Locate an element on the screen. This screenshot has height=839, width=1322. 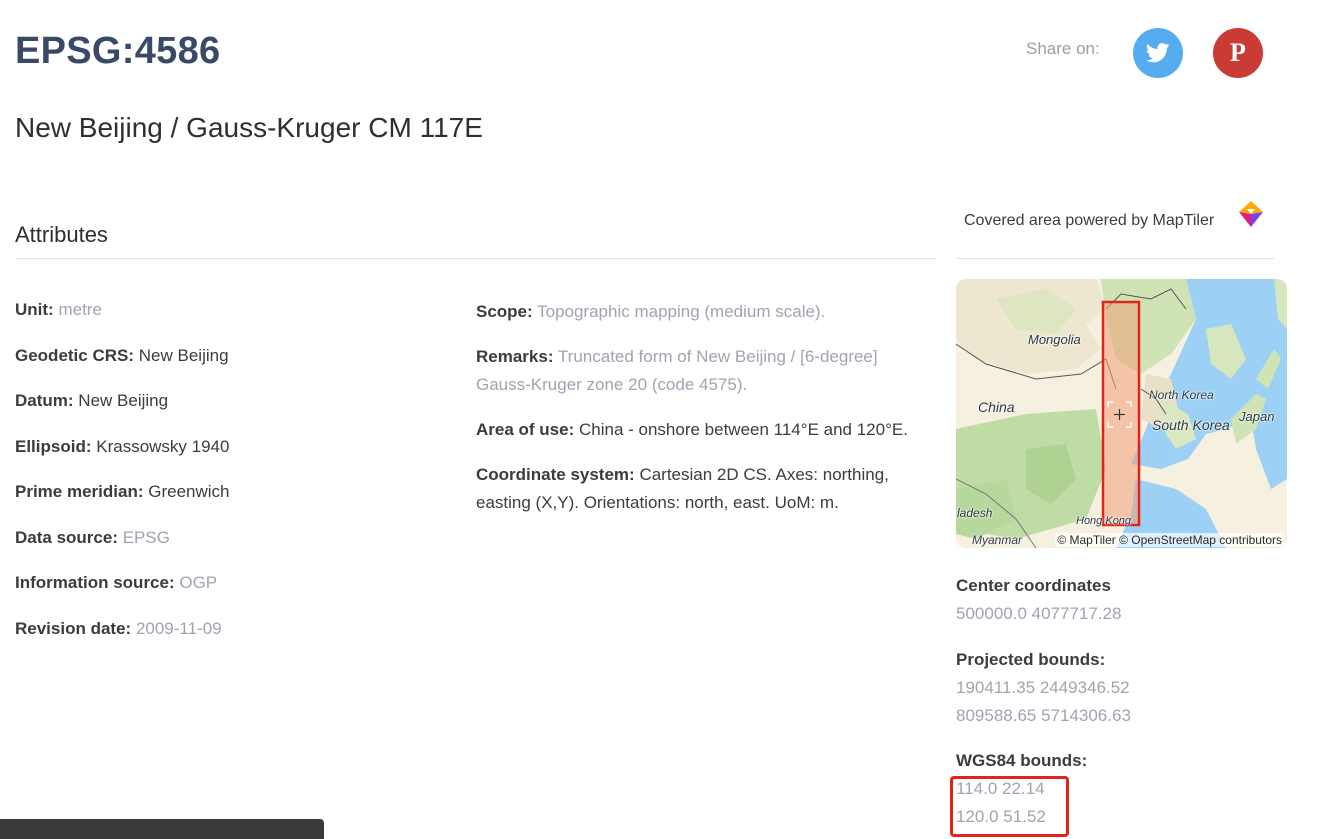
map-label-myanmar: Myanmar is located at coordinates (997, 540).